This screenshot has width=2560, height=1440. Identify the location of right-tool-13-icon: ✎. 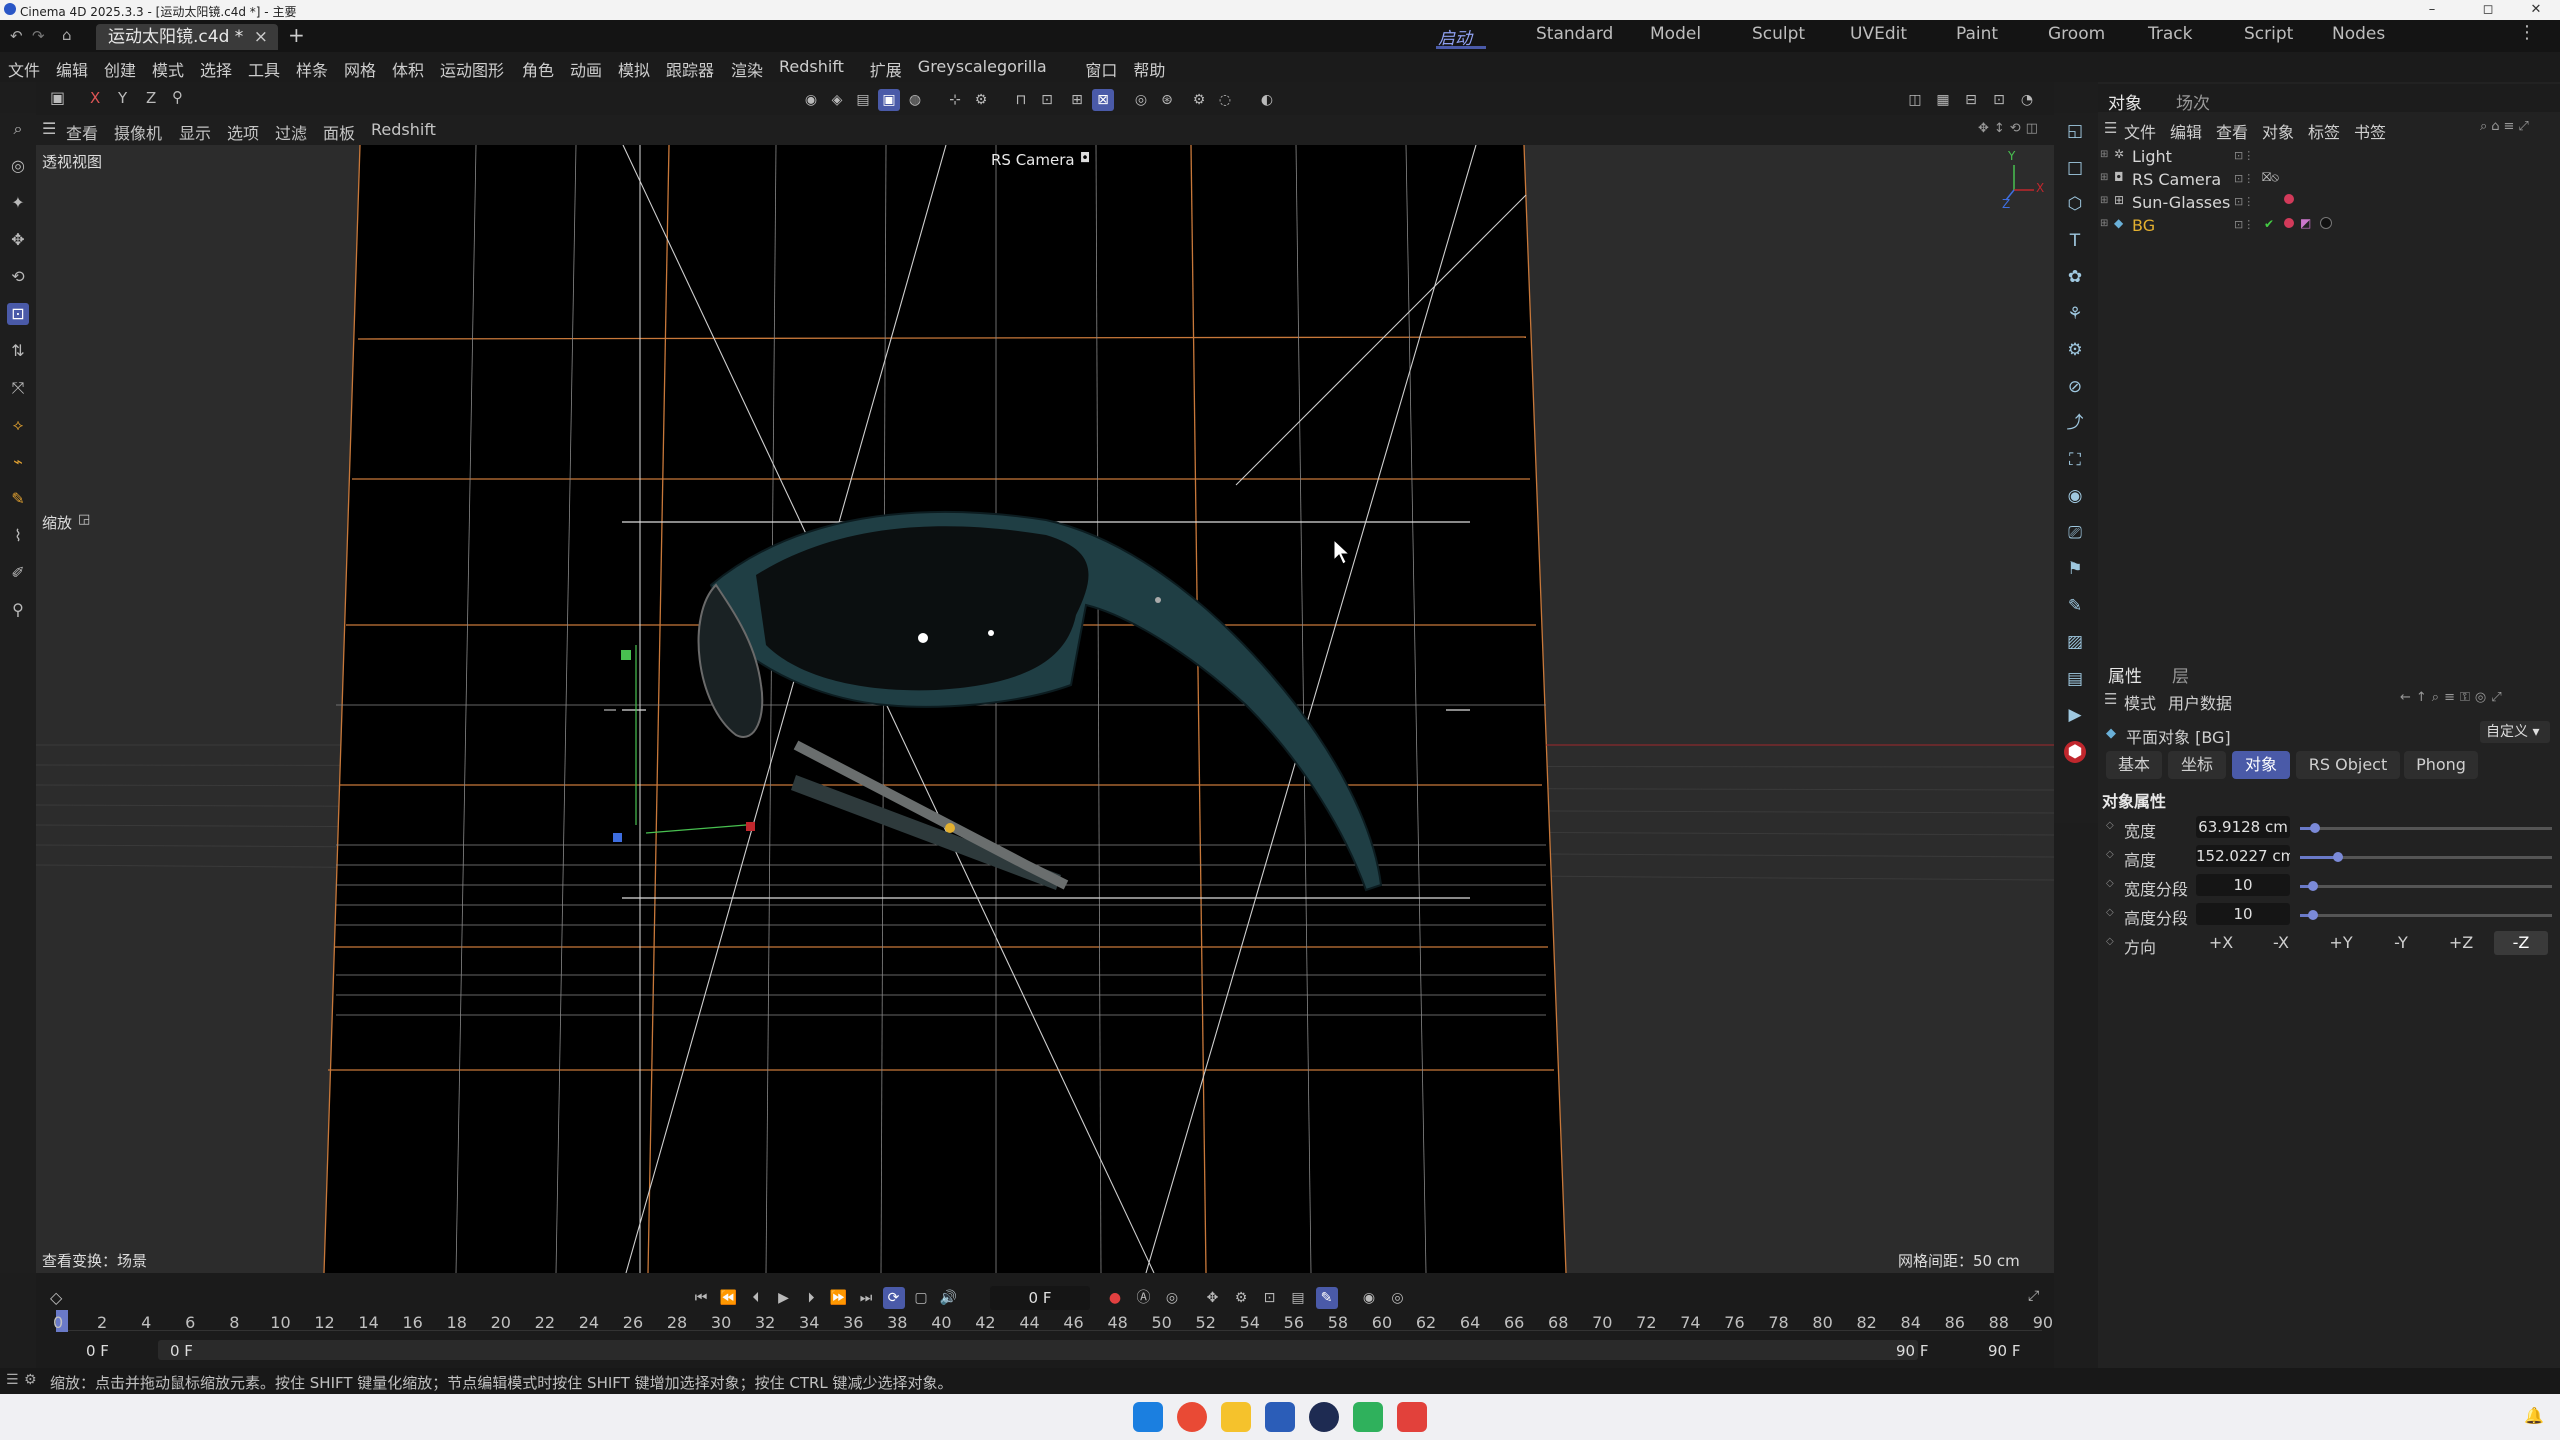
(2075, 606).